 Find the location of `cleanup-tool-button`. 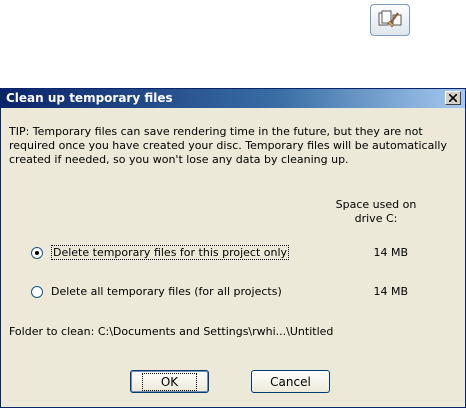

cleanup-tool-button is located at coordinates (390, 20).